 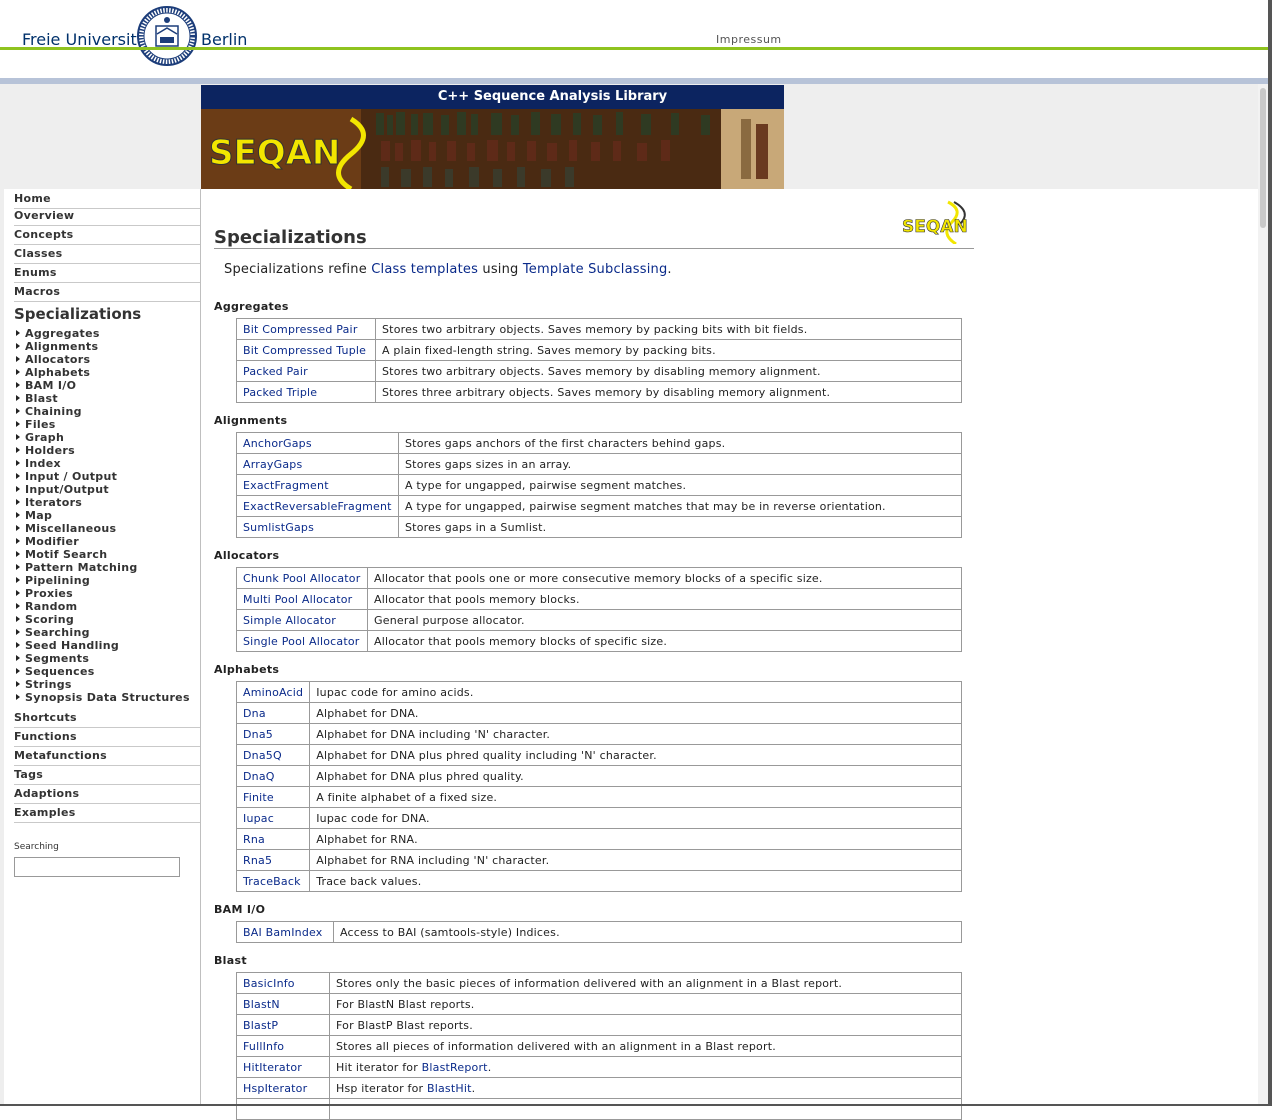 I want to click on spec-link: AnchorGaps, so click(x=317, y=443).